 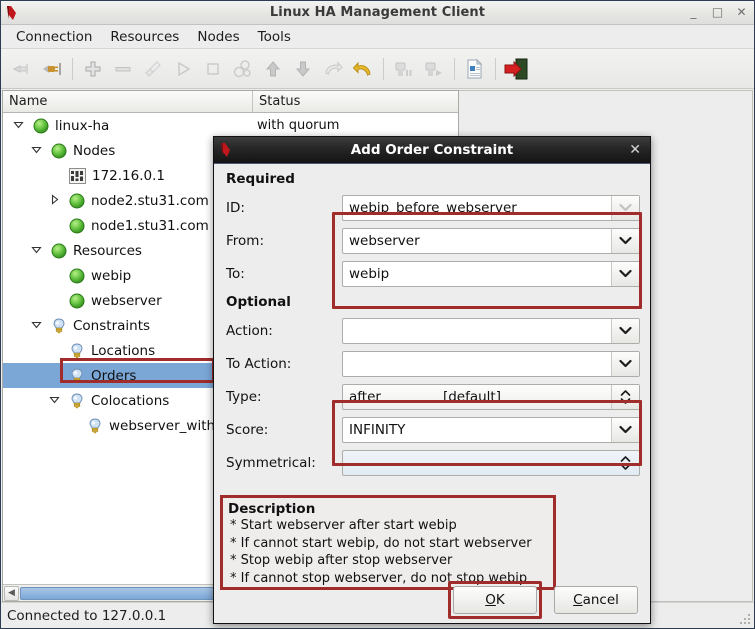 What do you see at coordinates (491, 462) in the screenshot?
I see `symmetrical-combobox` at bounding box center [491, 462].